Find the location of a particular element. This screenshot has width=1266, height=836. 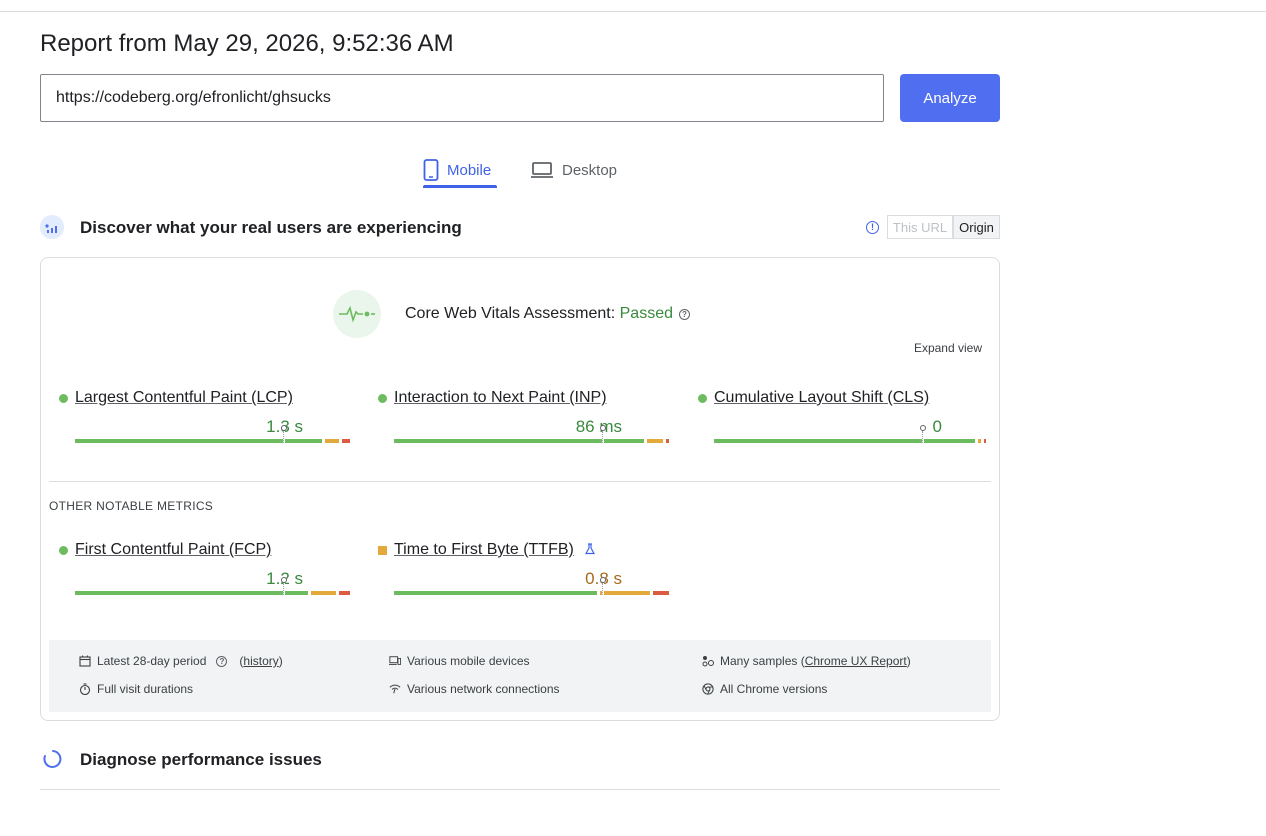

metrics-divider is located at coordinates (520, 481).